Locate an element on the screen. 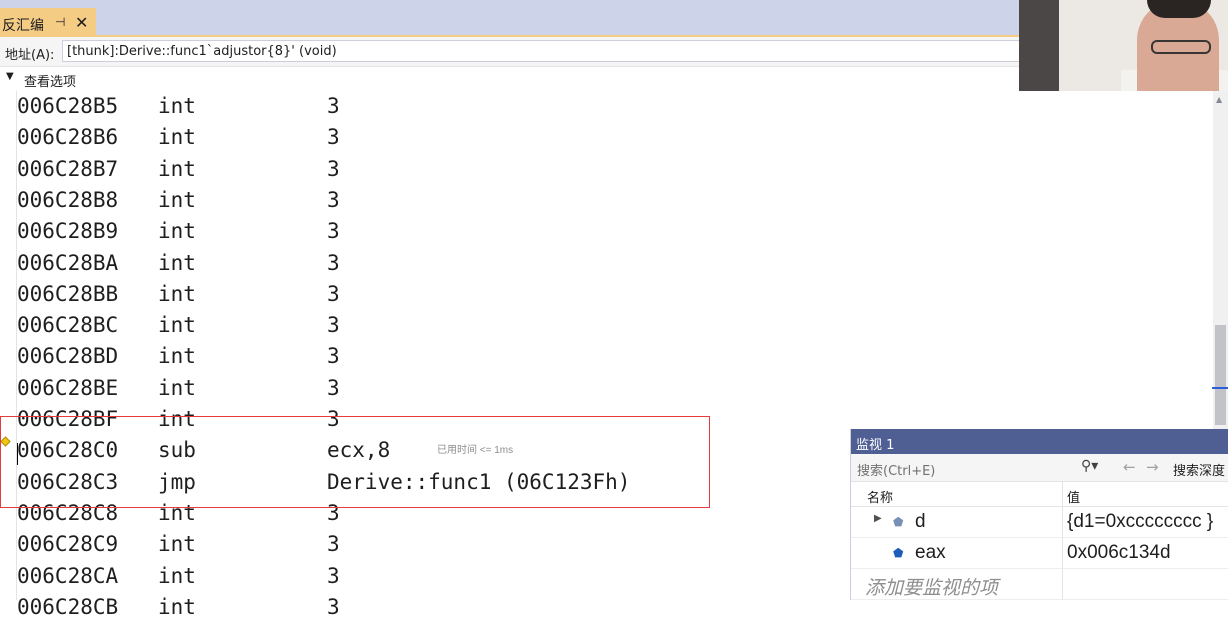  watch-row-value: {d1=0xcccccccc } is located at coordinates (1140, 522).